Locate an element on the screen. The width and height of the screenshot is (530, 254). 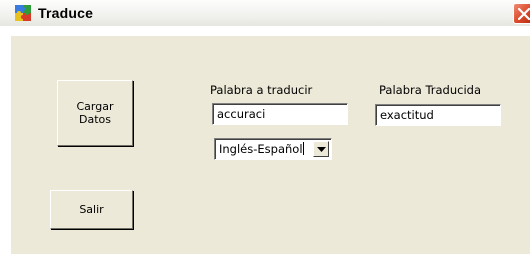
translated-word-output: exactitud is located at coordinates (438, 115).